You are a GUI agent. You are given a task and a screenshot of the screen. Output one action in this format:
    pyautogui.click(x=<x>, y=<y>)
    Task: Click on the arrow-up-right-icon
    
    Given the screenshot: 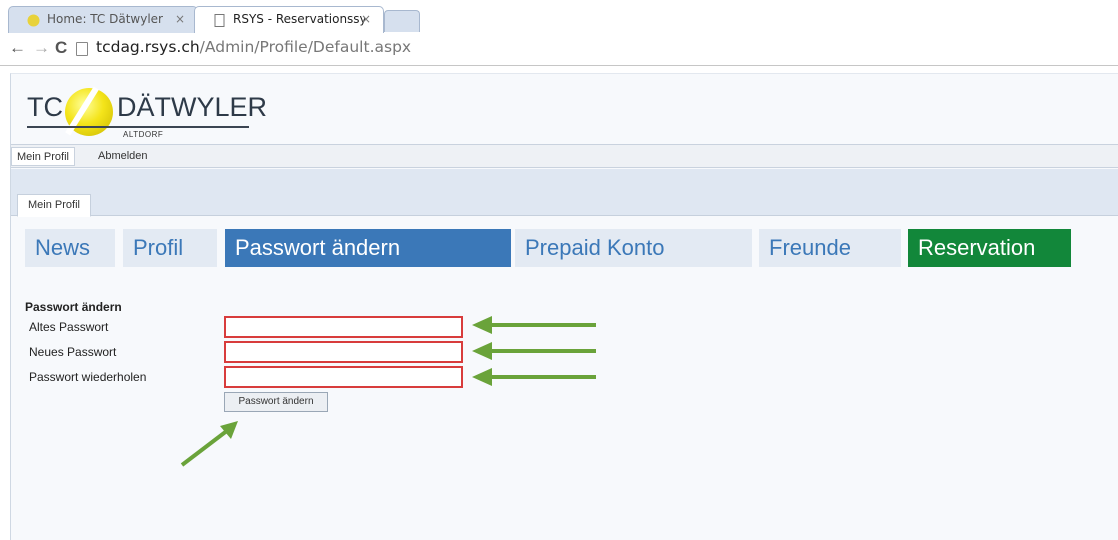 What is the action you would take?
    pyautogui.click(x=209, y=444)
    